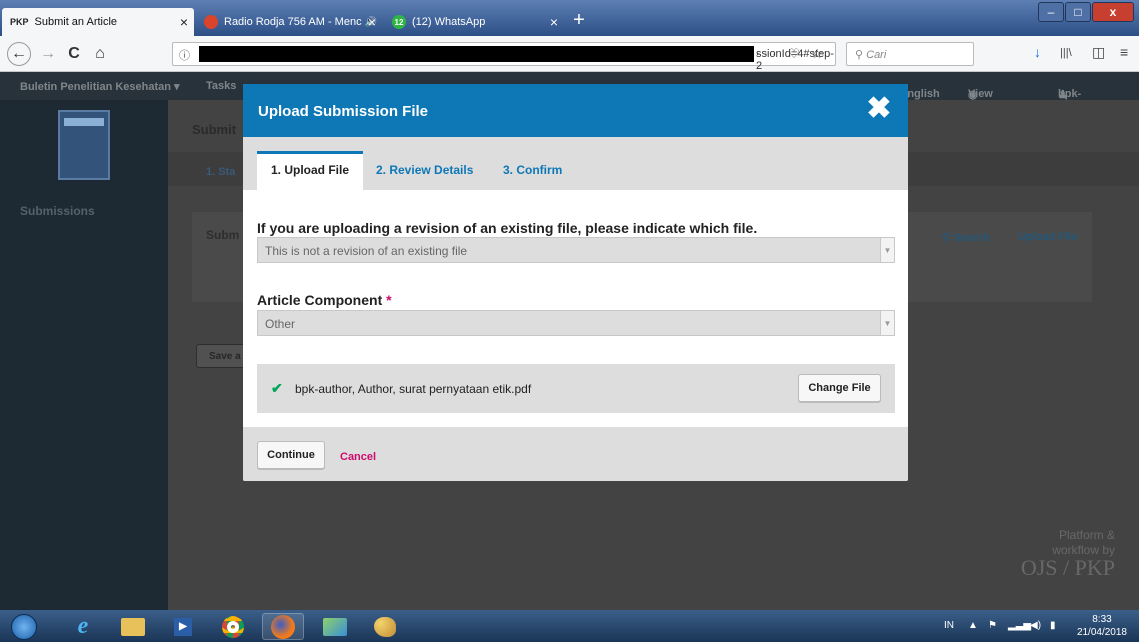 Image resolution: width=1139 pixels, height=642 pixels. Describe the element at coordinates (476, 54) in the screenshot. I see `redacted-url` at that location.